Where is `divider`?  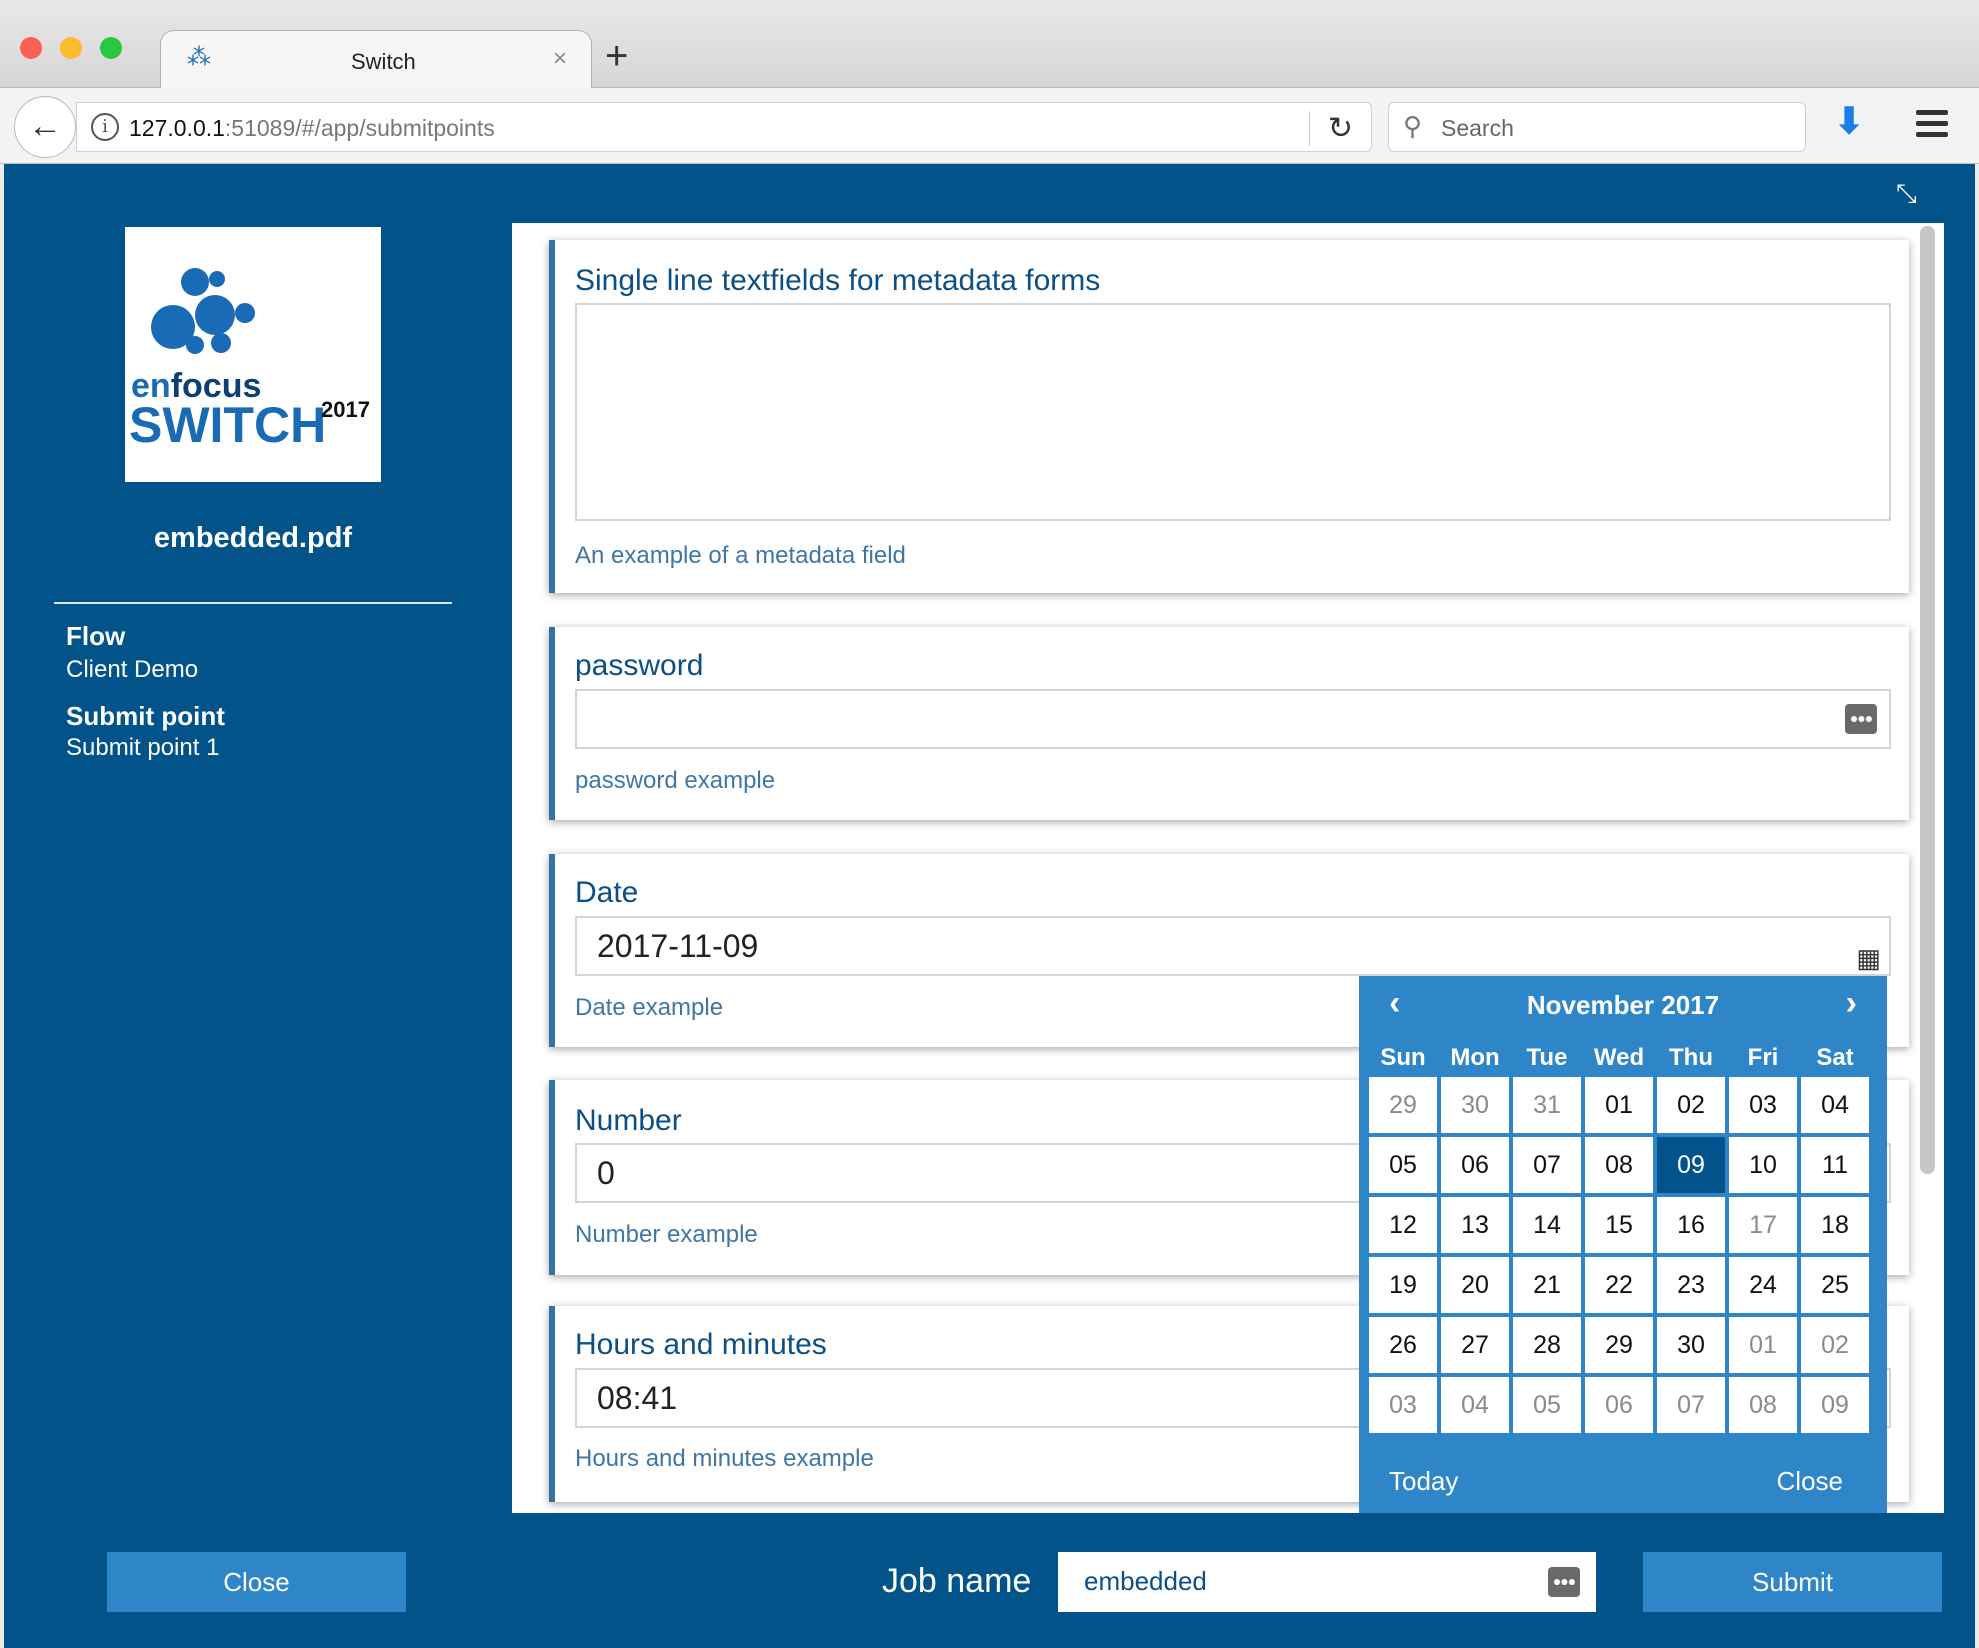
divider is located at coordinates (253, 603).